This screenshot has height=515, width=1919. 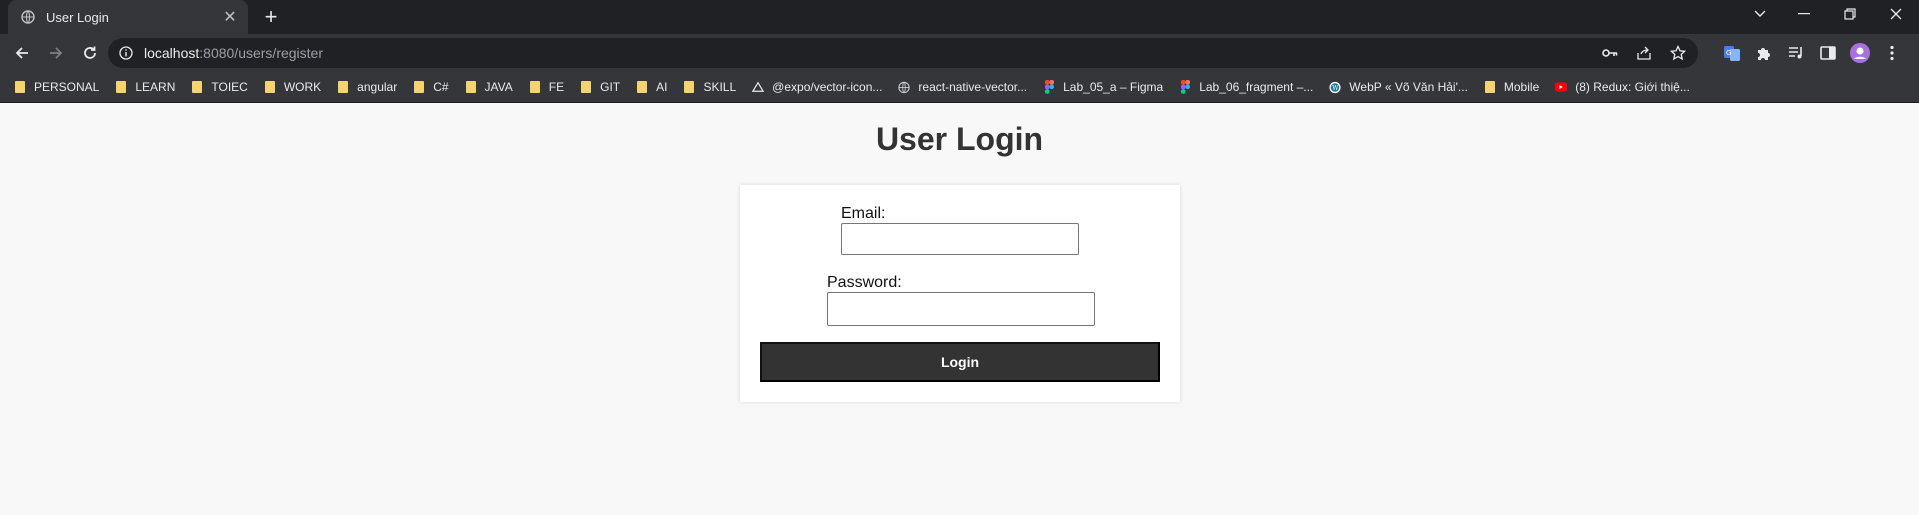 What do you see at coordinates (960, 362) in the screenshot?
I see `login-button: Login` at bounding box center [960, 362].